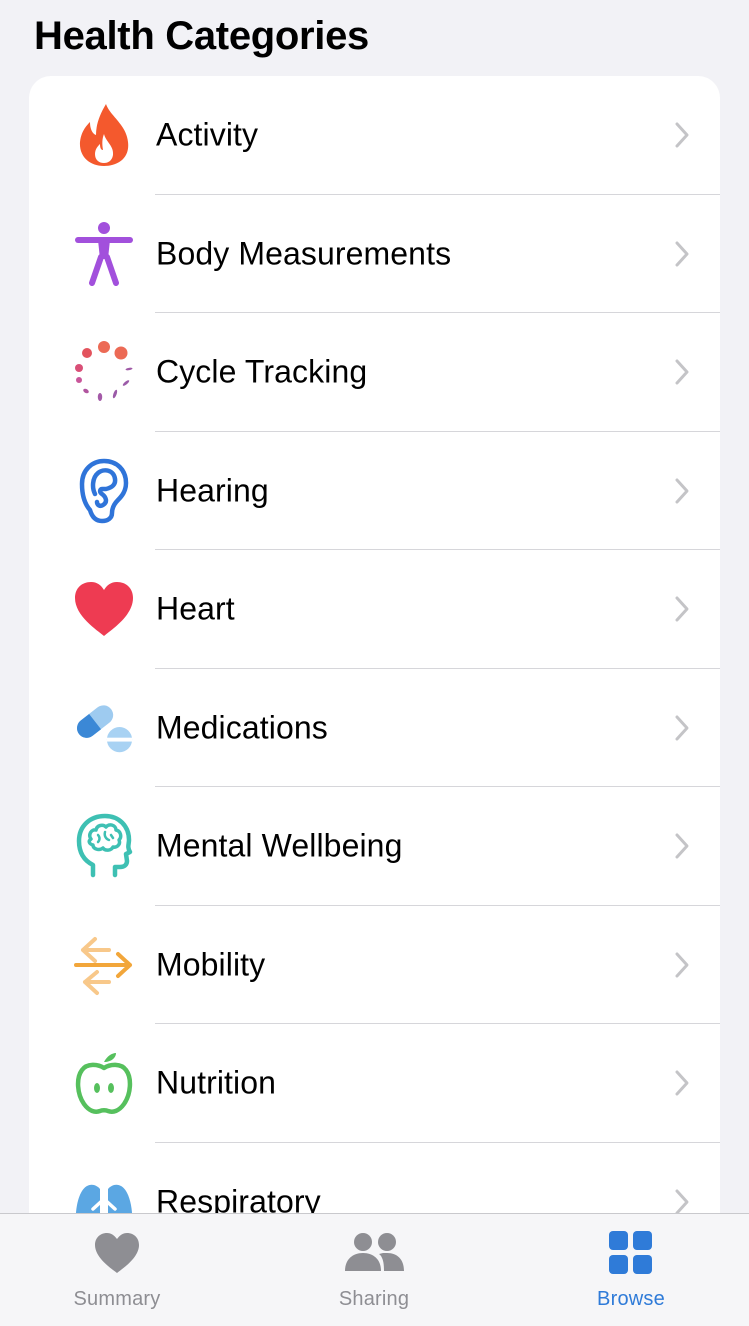 Image resolution: width=749 pixels, height=1326 pixels. I want to click on category-row-mobility: Mobility, so click(374, 965).